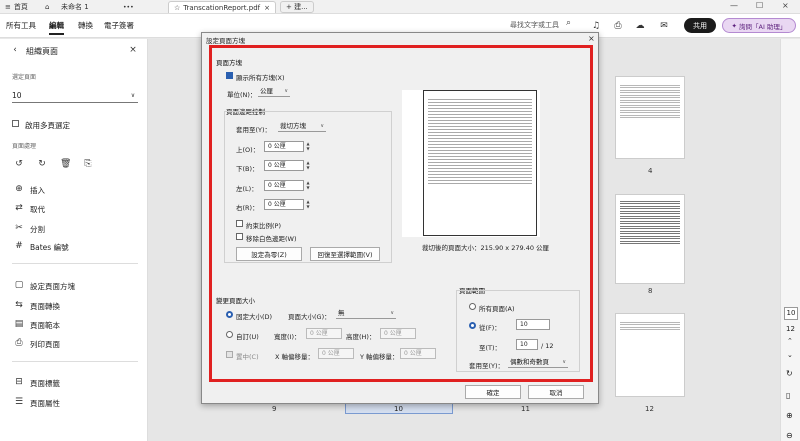  What do you see at coordinates (472, 306) in the screenshot?
I see `all-pages-radio` at bounding box center [472, 306].